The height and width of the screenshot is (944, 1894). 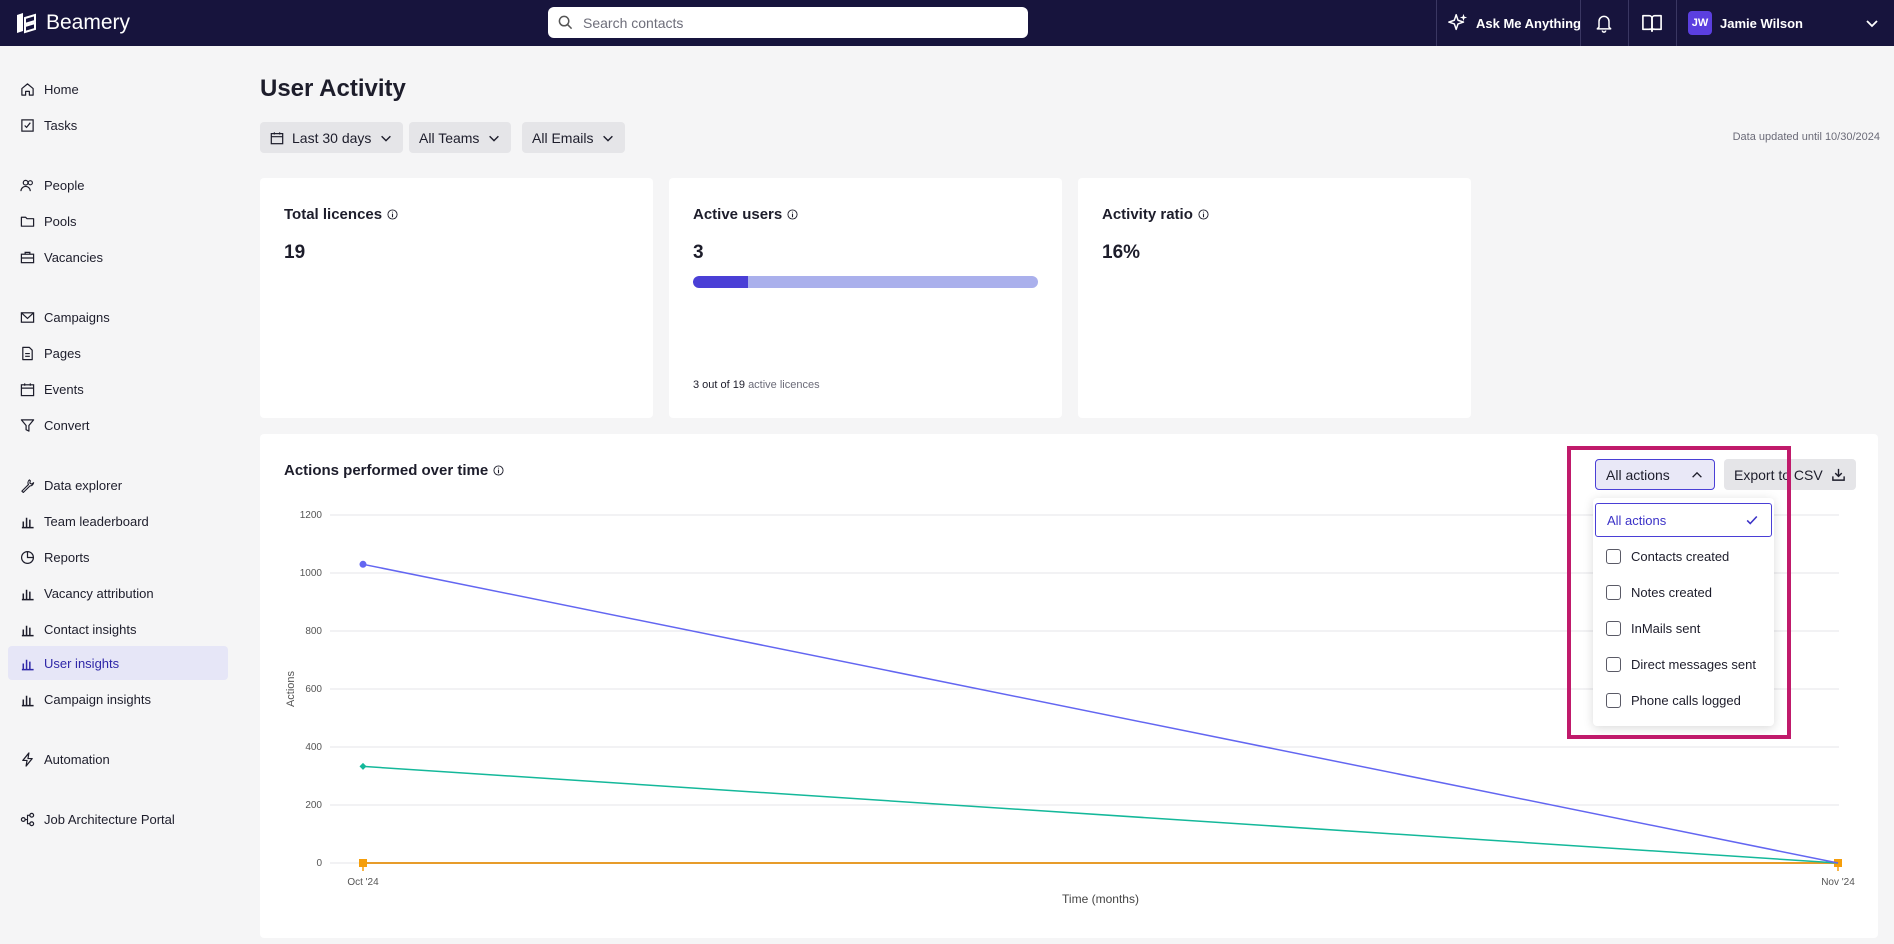 I want to click on export-csv-button: Export to CSV, so click(x=1790, y=474).